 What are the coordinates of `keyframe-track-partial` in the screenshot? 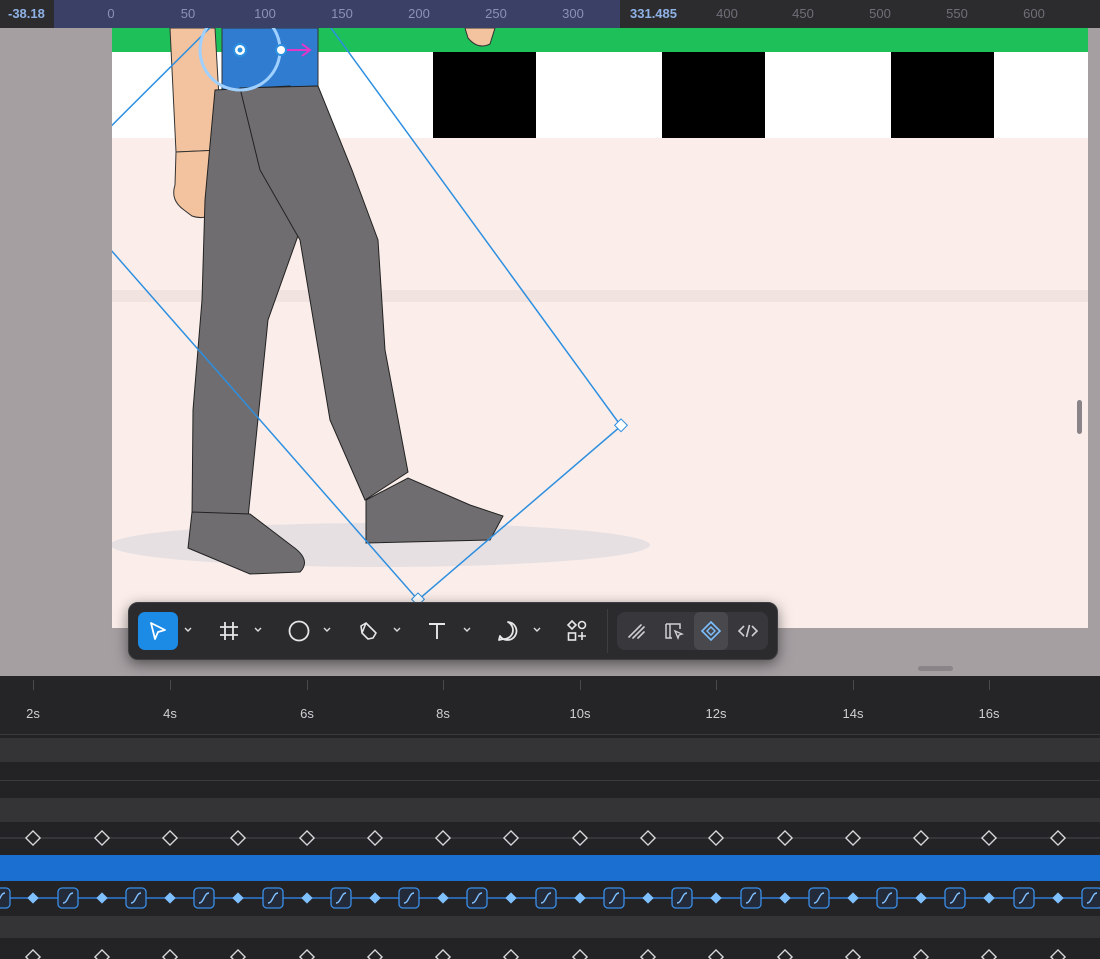 It's located at (550, 949).